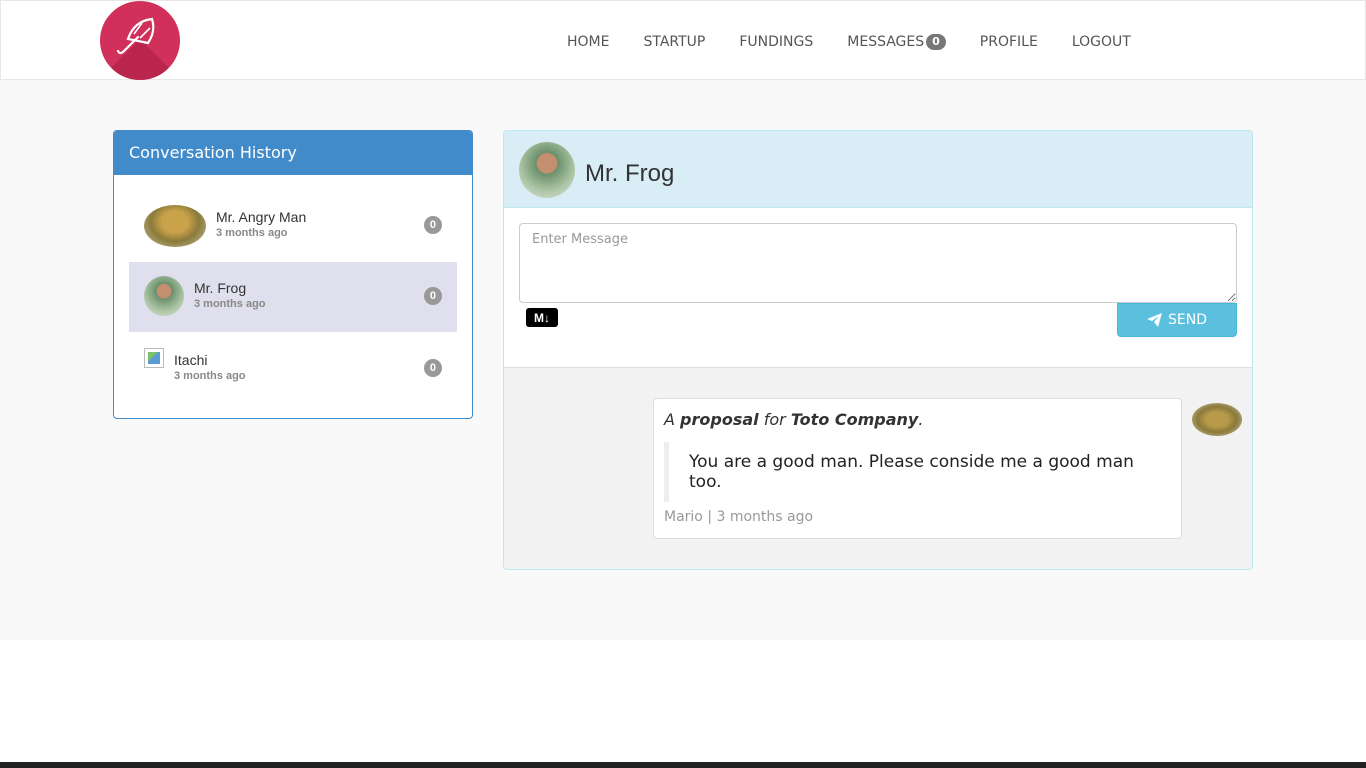  What do you see at coordinates (547, 170) in the screenshot?
I see `chat-partner-avatar` at bounding box center [547, 170].